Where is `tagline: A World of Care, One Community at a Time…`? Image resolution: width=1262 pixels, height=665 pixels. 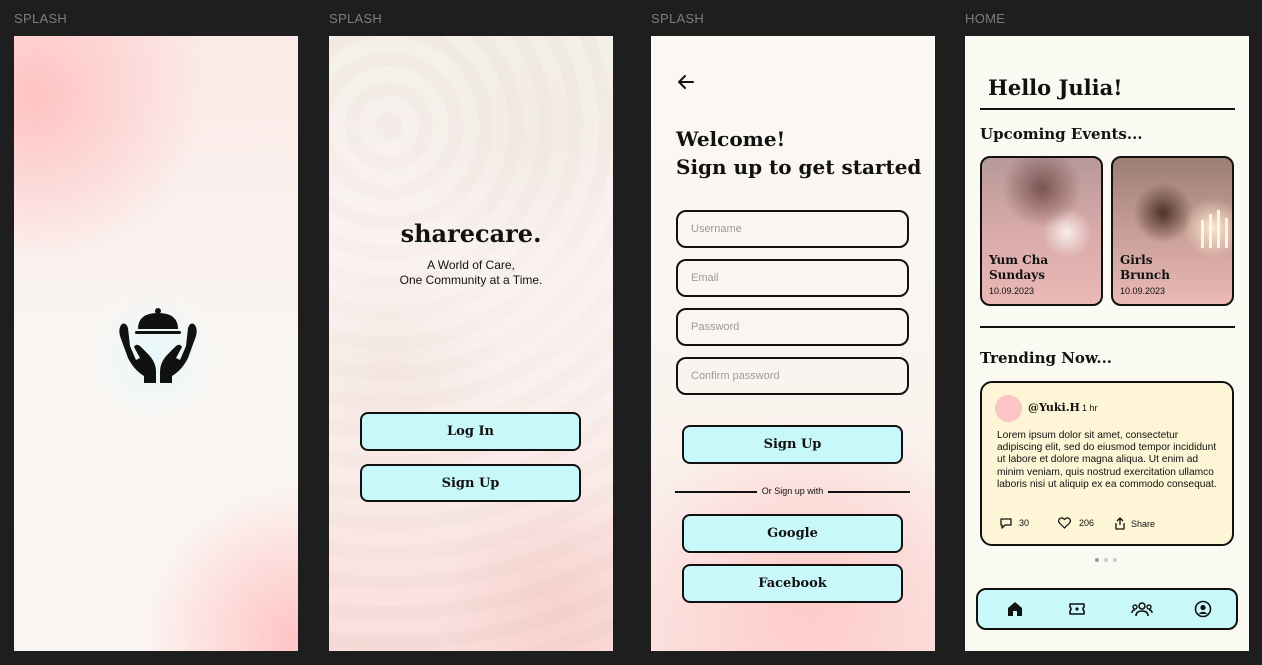 tagline: A World of Care, One Community at a Time… is located at coordinates (471, 273).